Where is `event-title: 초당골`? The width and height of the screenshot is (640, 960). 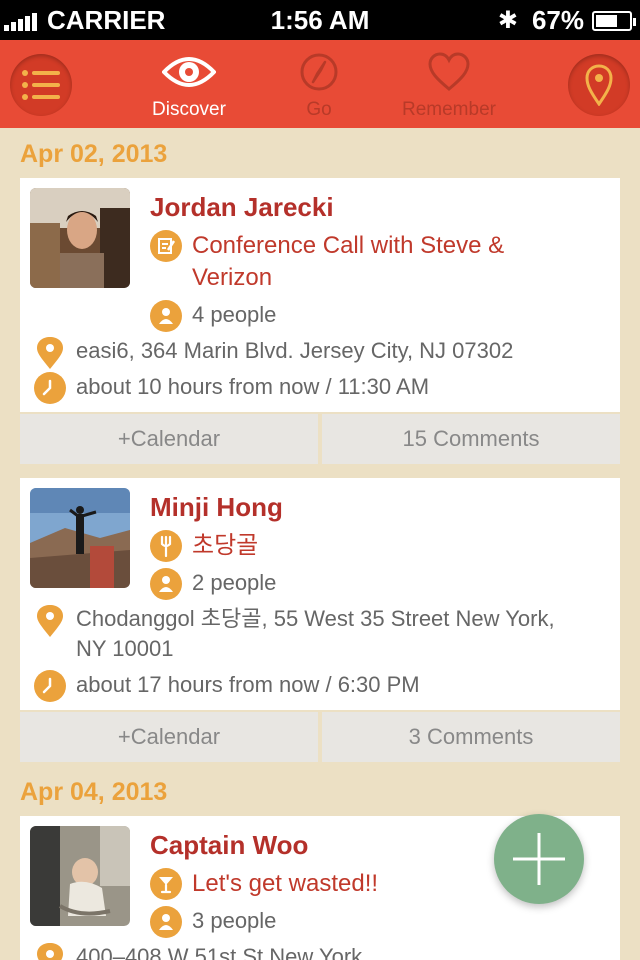
event-title: 초당골 is located at coordinates (225, 545).